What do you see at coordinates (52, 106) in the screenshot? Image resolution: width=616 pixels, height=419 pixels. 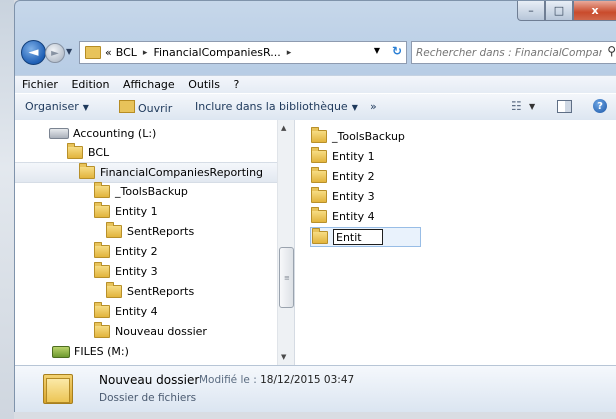 I see `organize-label: Organiser` at bounding box center [52, 106].